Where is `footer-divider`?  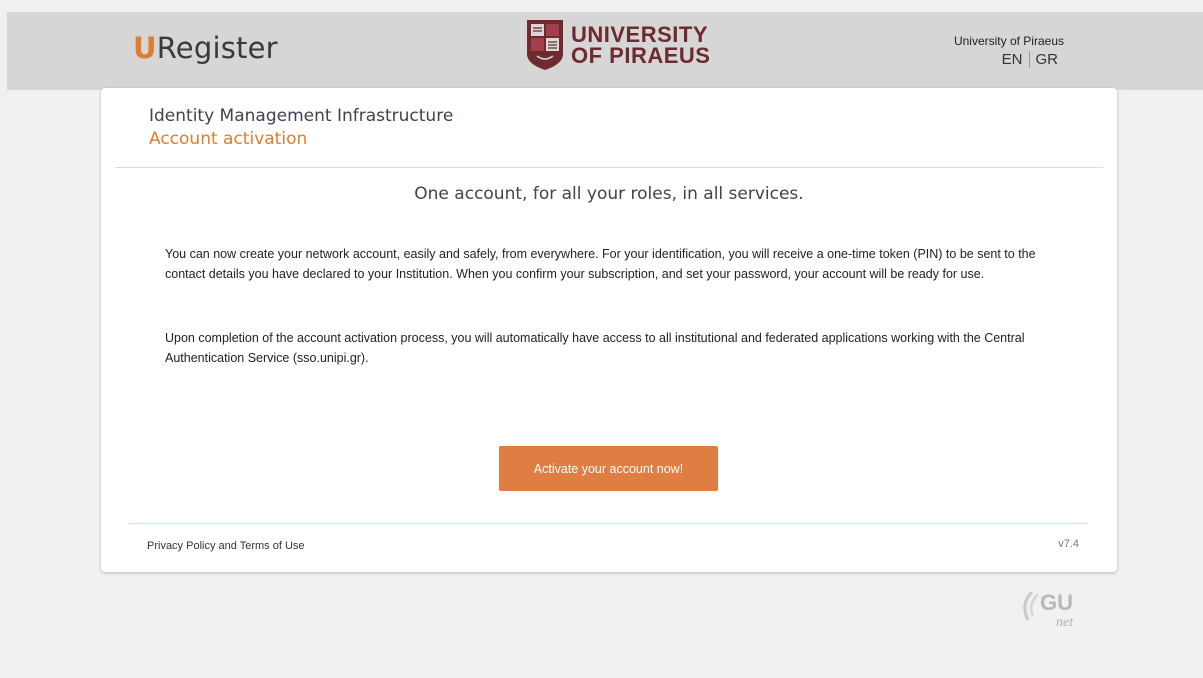
footer-divider is located at coordinates (608, 523).